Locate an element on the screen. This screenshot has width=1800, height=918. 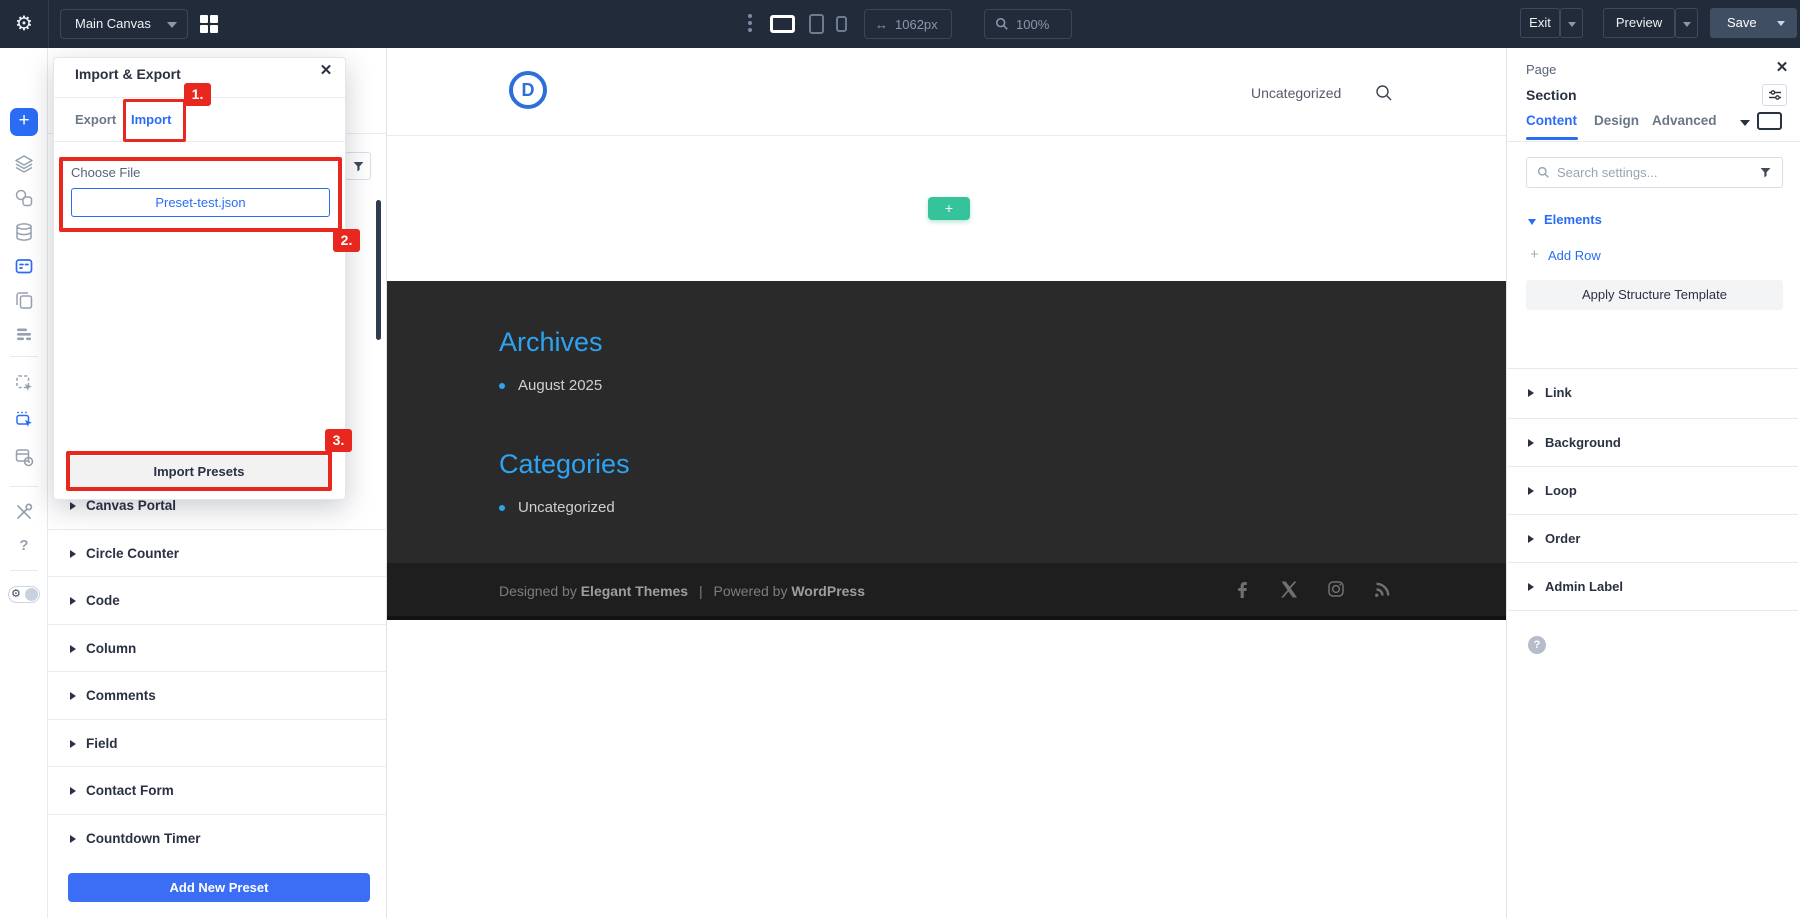
preset-item-circle-counter: Circle Counter is located at coordinates (217, 554).